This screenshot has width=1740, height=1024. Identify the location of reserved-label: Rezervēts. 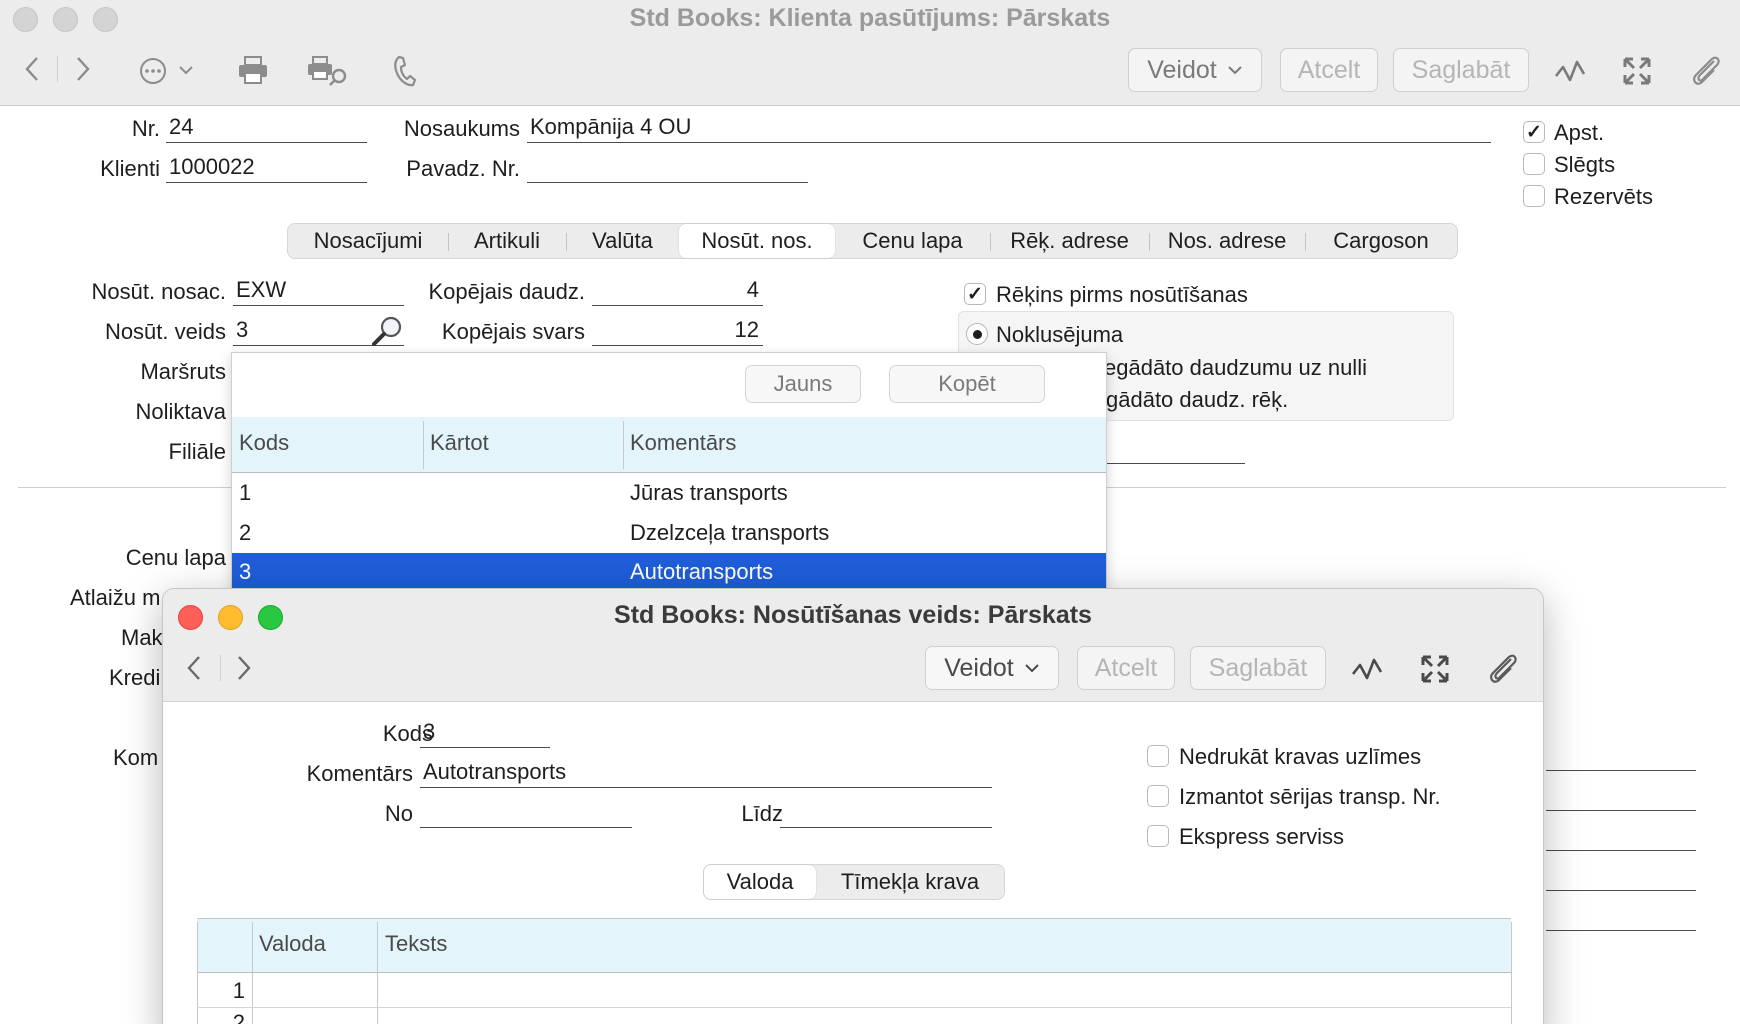
(1604, 196).